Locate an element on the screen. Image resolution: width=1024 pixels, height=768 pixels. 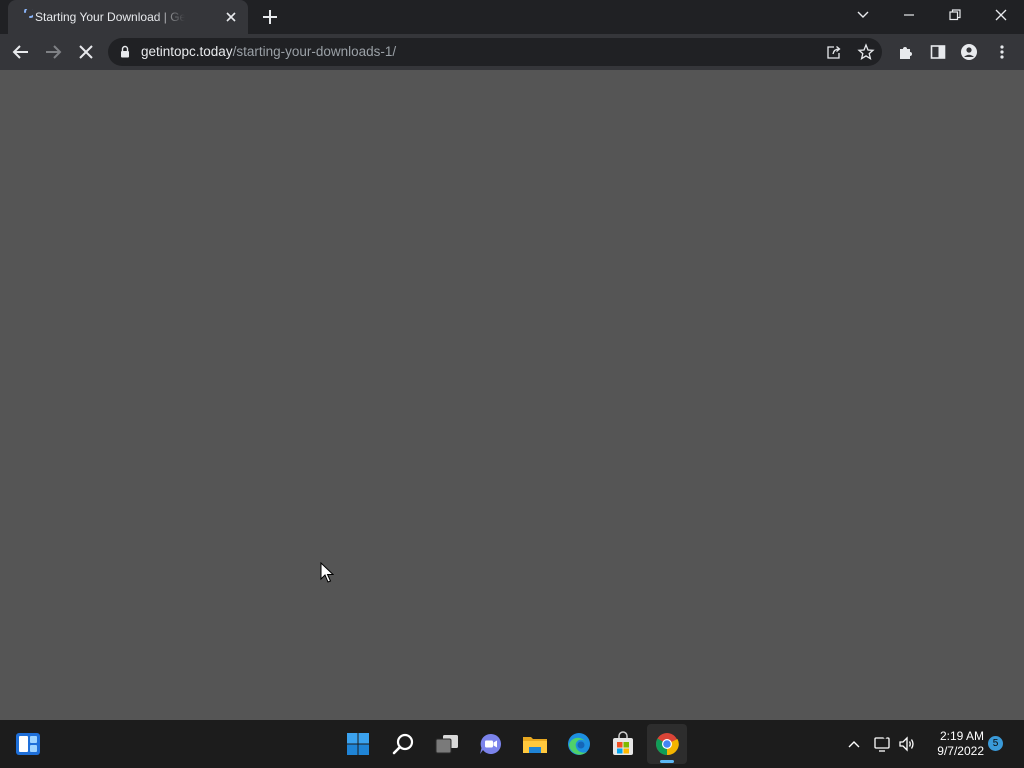
task-view-button is located at coordinates (447, 744).